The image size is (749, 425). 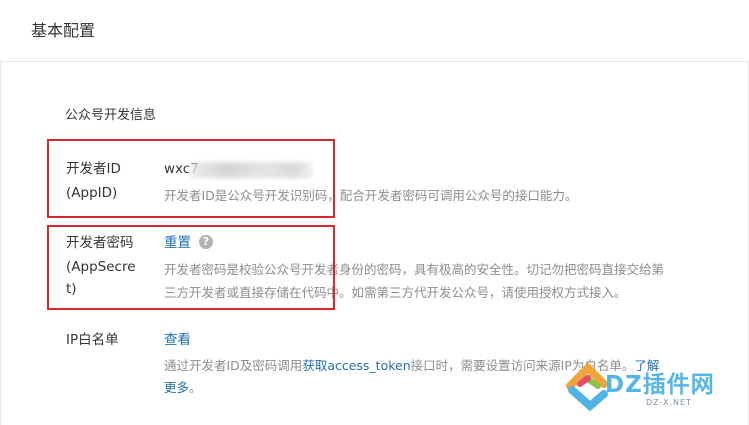 What do you see at coordinates (660, 385) in the screenshot?
I see `watermark-text: DZ插件网` at bounding box center [660, 385].